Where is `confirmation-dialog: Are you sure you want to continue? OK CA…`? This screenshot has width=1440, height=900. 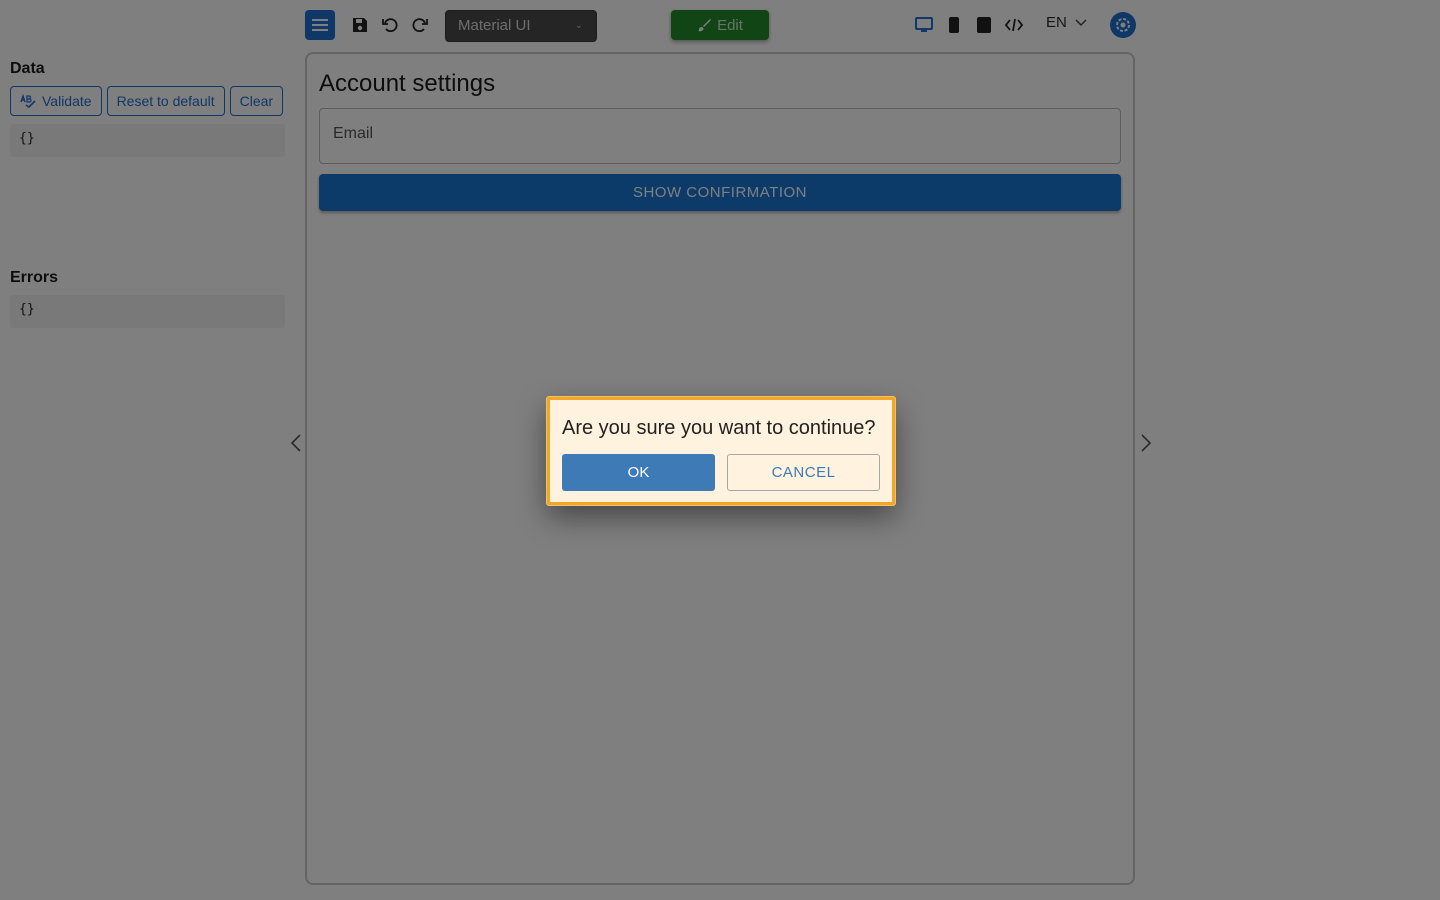
confirmation-dialog: Are you sure you want to continue? OK CA… is located at coordinates (721, 451).